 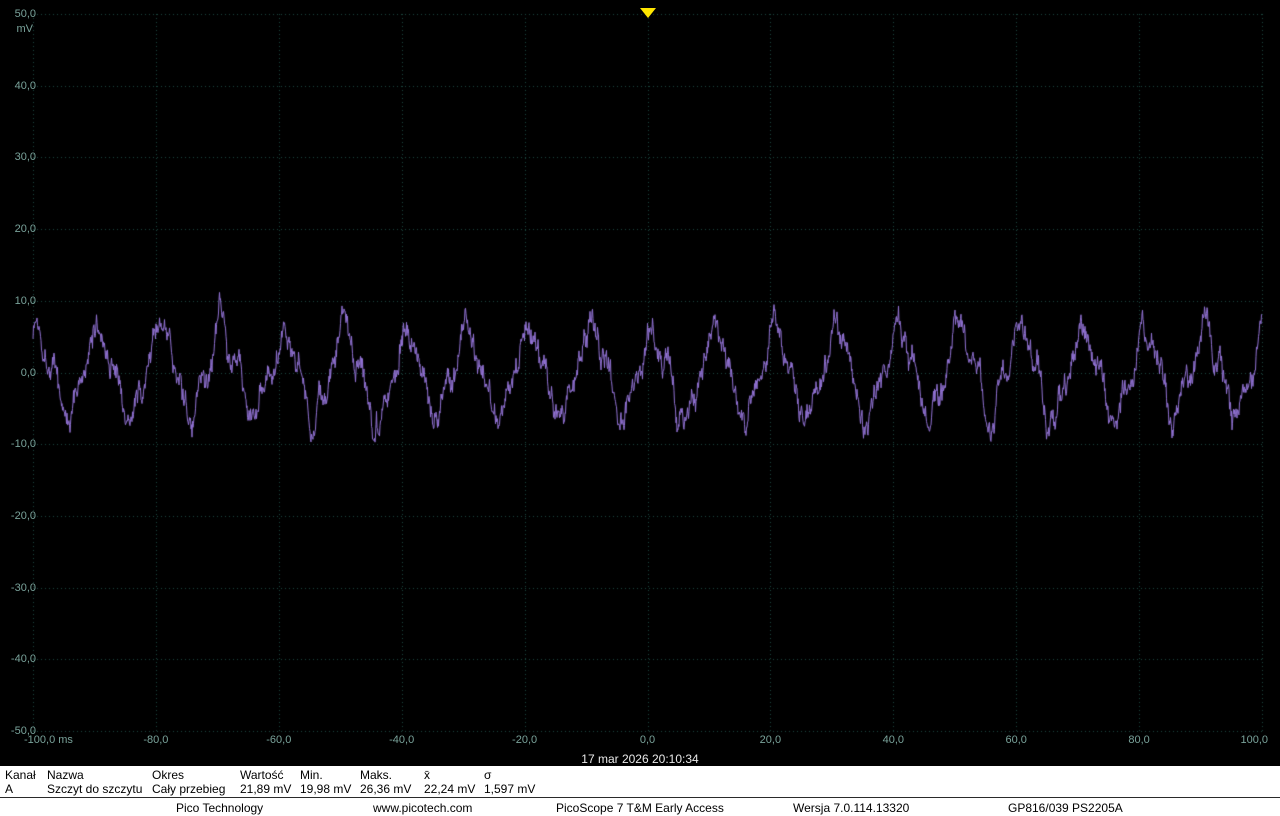 What do you see at coordinates (168, 775) in the screenshot?
I see `measurement-header-span: Okres` at bounding box center [168, 775].